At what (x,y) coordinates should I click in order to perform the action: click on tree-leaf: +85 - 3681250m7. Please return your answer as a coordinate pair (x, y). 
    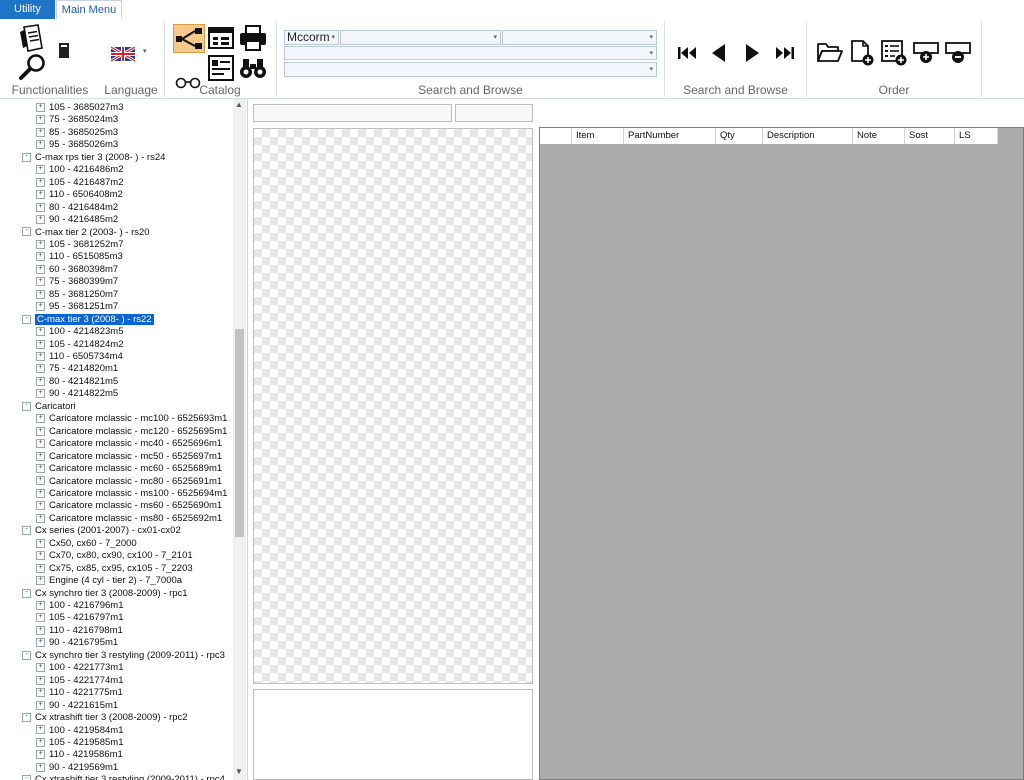
    Looking at the image, I should click on (77, 295).